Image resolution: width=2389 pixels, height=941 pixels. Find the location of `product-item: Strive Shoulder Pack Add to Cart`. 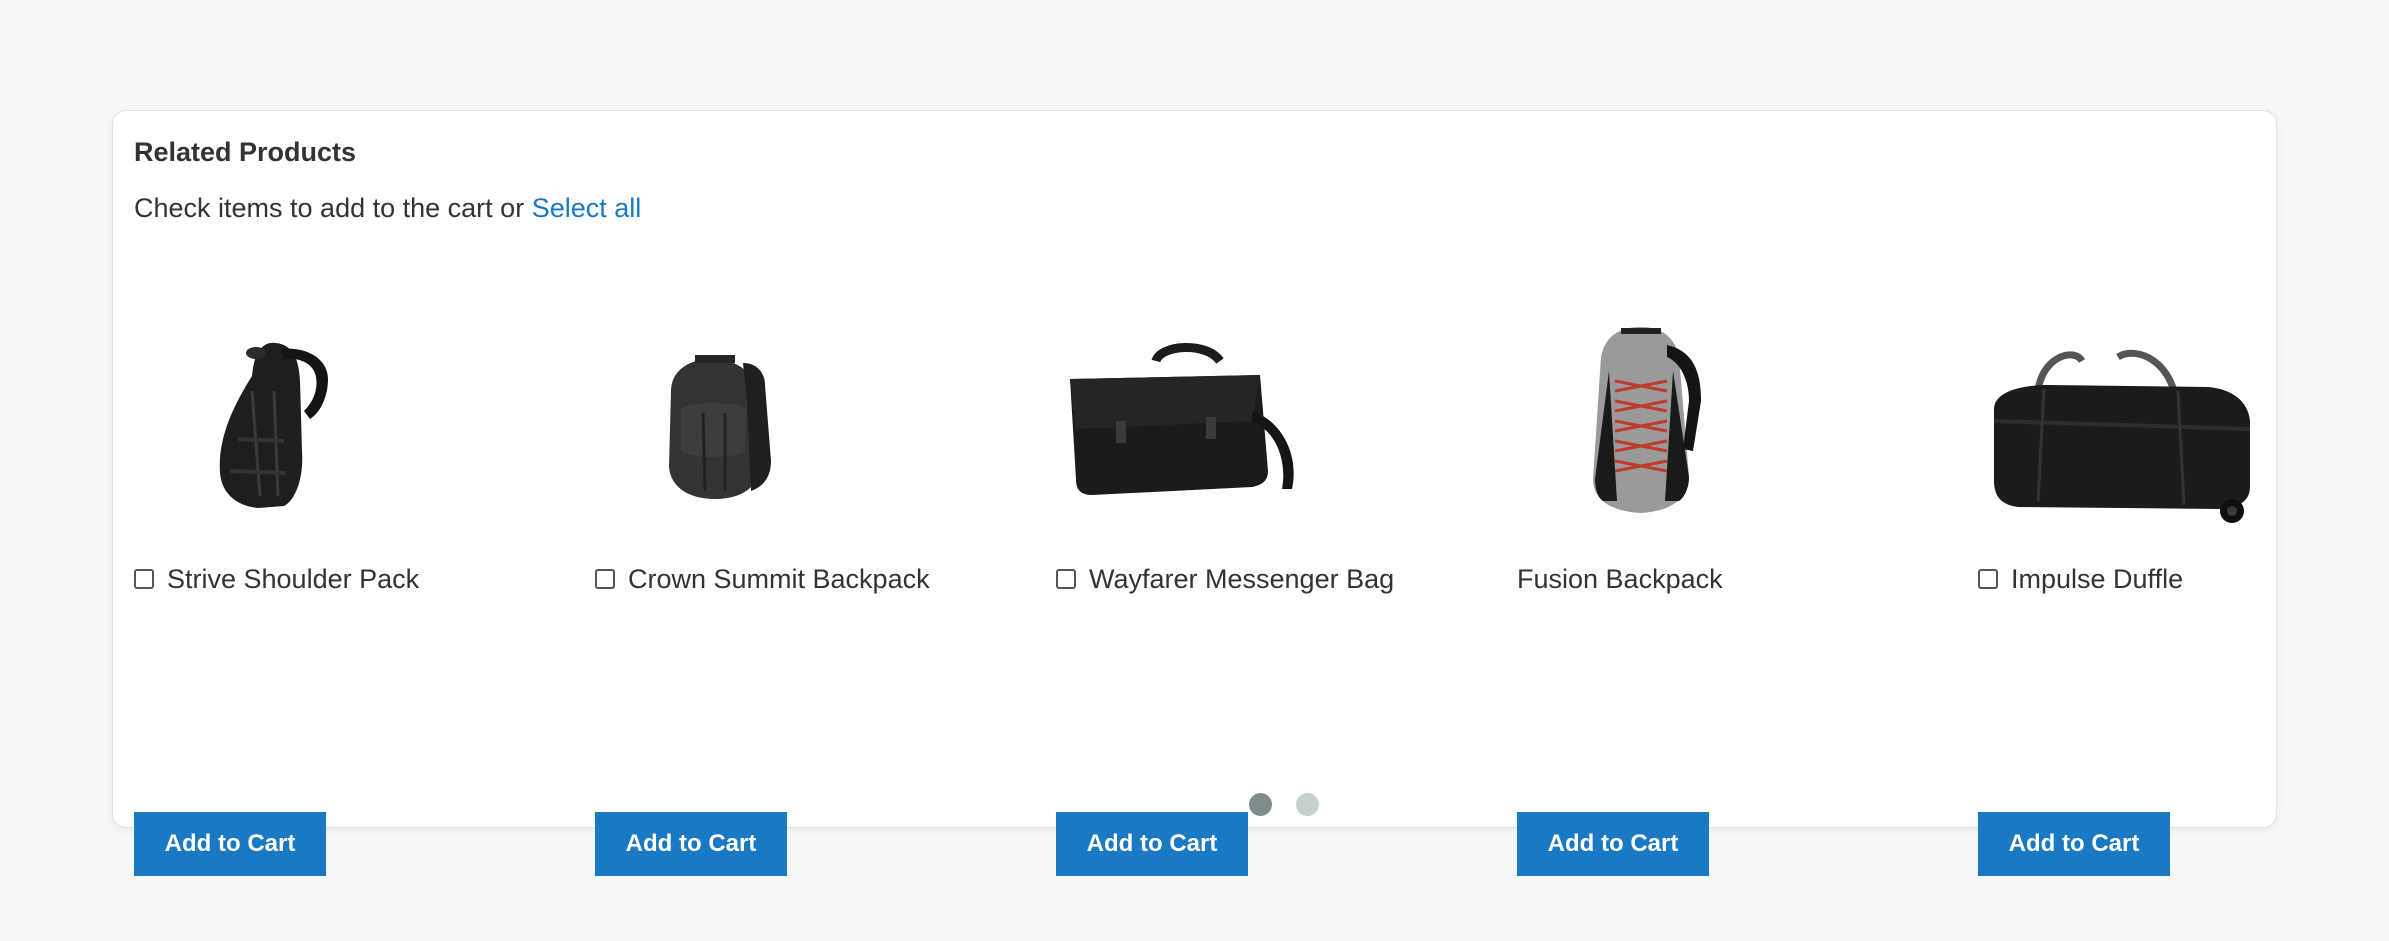

product-item: Strive Shoulder Pack Add to Cart is located at coordinates (354, 588).